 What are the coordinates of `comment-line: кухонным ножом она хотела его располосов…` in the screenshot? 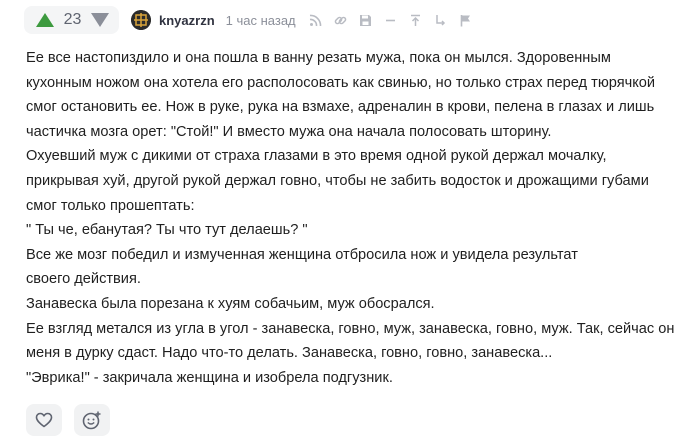 It's located at (341, 82).